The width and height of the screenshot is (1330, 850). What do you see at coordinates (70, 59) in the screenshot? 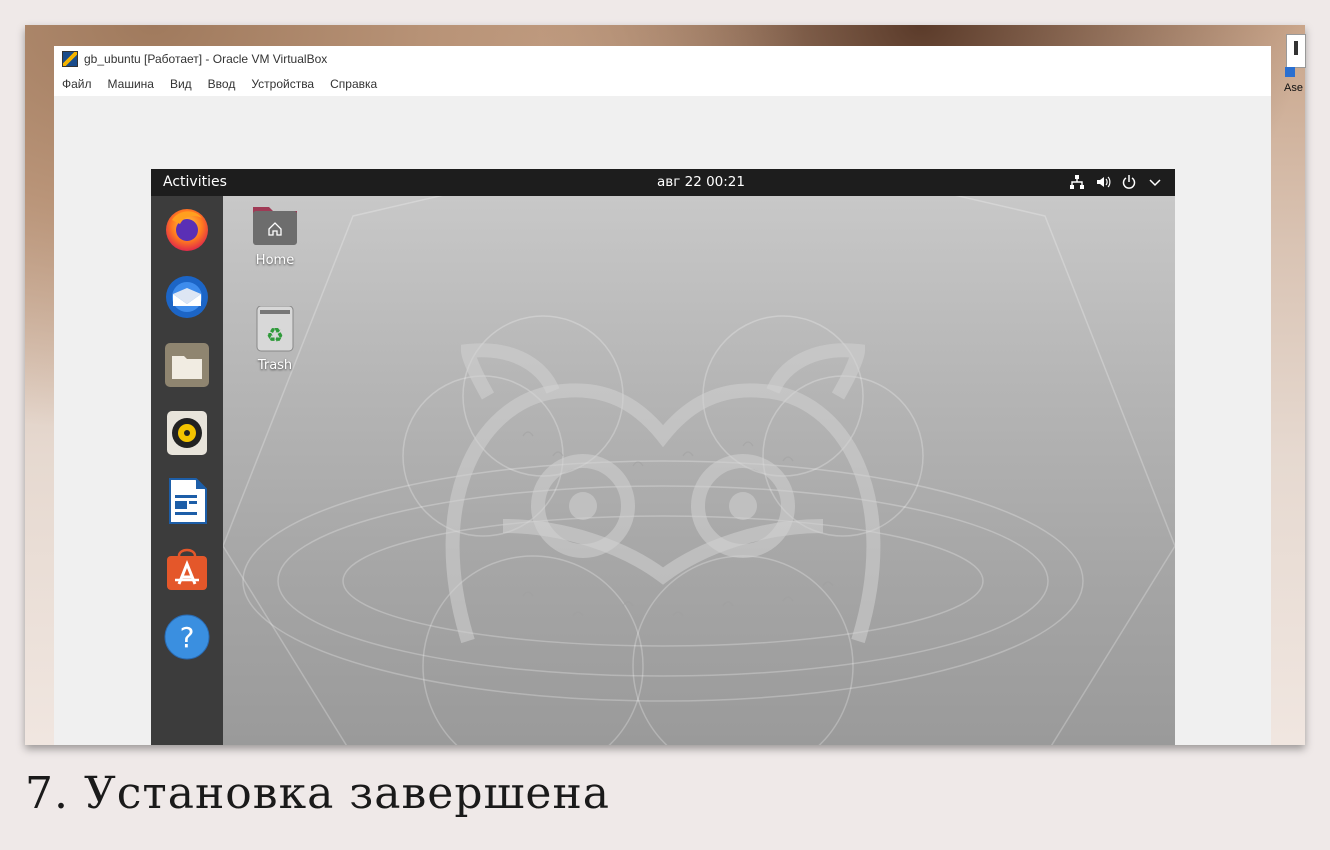
I see `virtualbox-logo-icon` at bounding box center [70, 59].